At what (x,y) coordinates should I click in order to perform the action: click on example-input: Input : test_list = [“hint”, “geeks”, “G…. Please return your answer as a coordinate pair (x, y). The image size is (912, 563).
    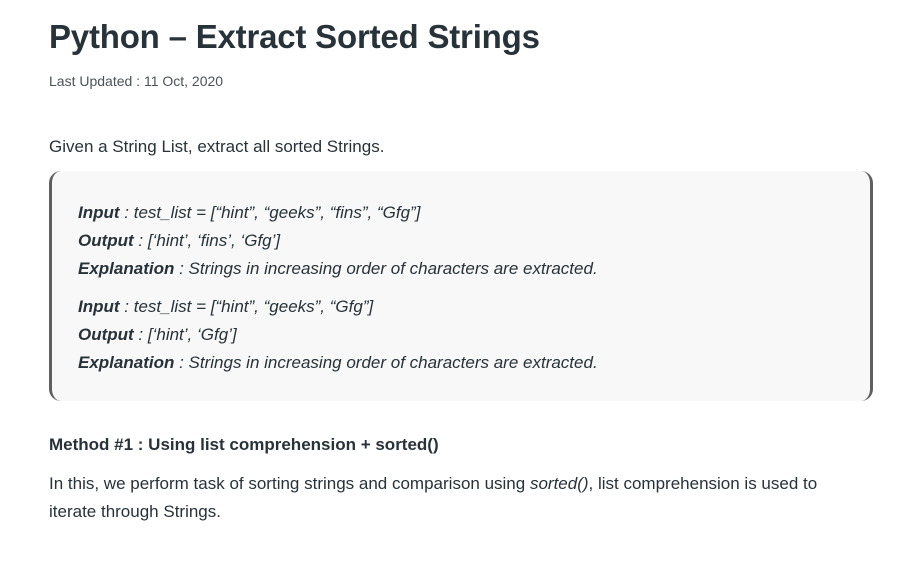
    Looking at the image, I should click on (338, 307).